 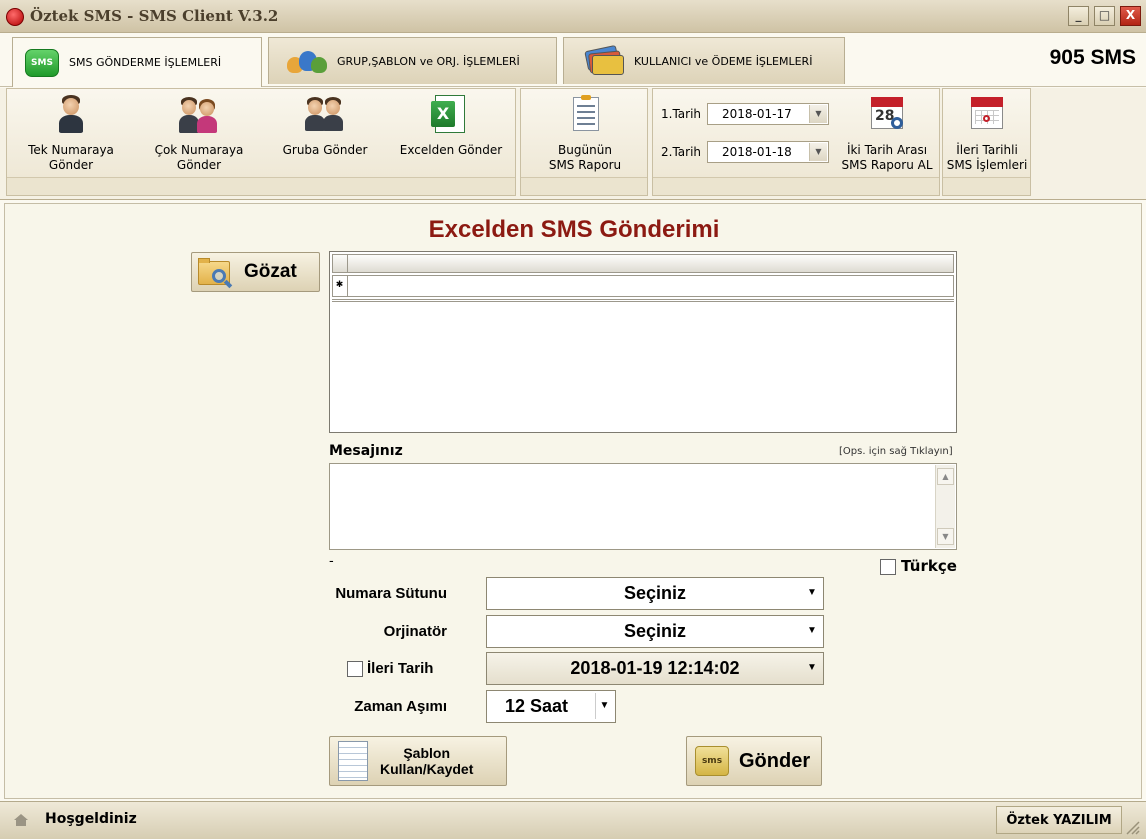 I want to click on browse-button: Gözat, so click(x=255, y=272).